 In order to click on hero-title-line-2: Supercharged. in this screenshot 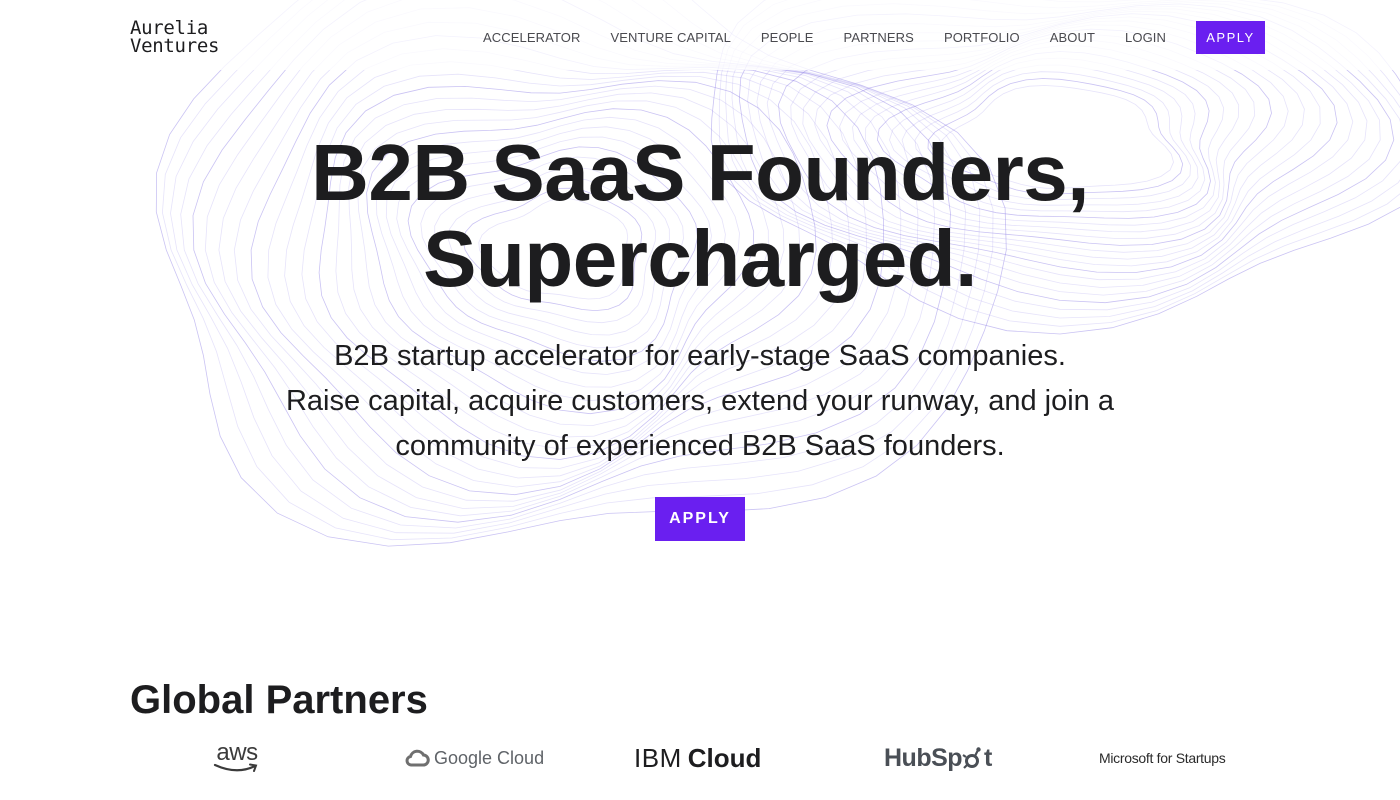, I will do `click(700, 258)`.